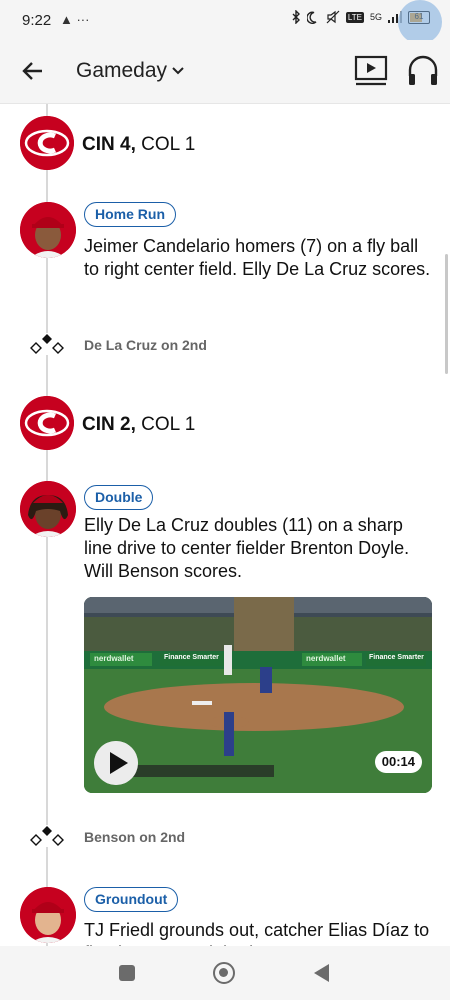  Describe the element at coordinates (119, 497) in the screenshot. I see `play-type-badge: Double` at that location.